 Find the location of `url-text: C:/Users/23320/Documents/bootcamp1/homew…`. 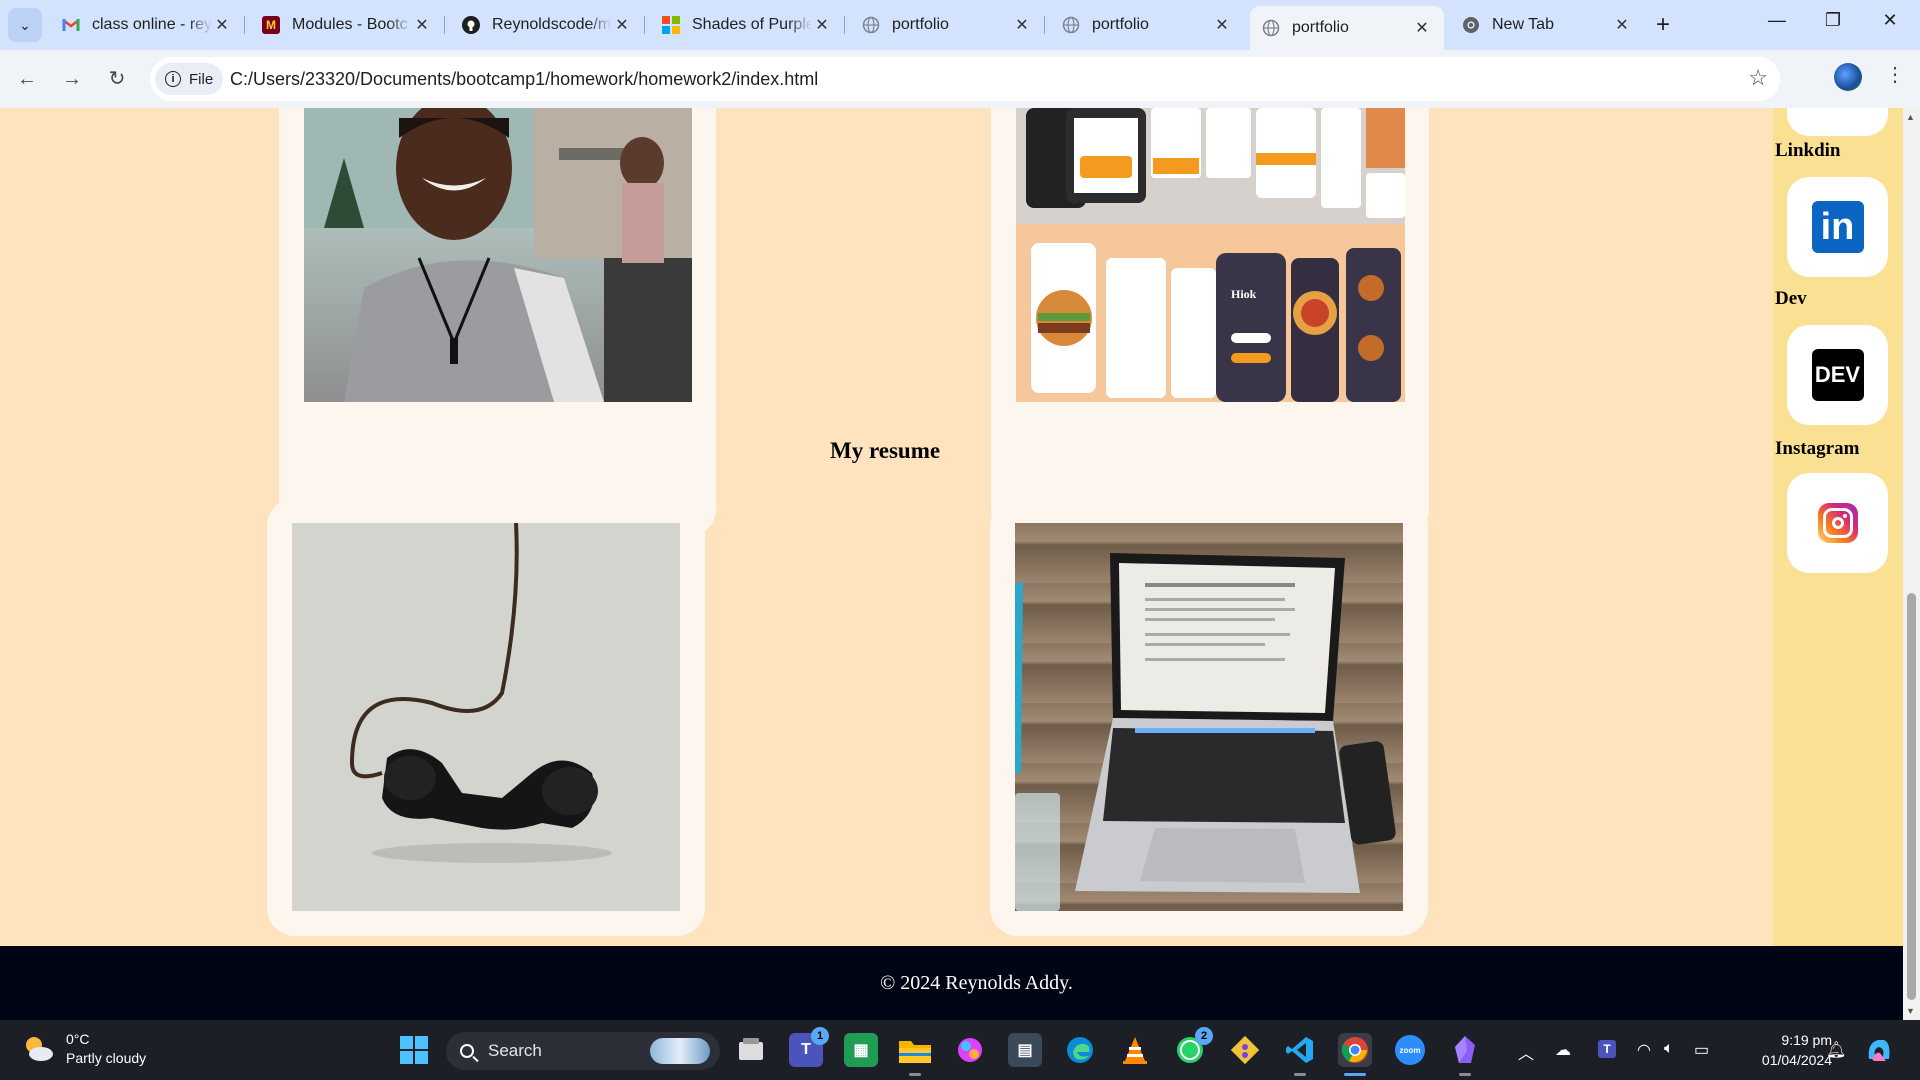

url-text: C:/Users/23320/Documents/bootcamp1/homew… is located at coordinates (524, 79).